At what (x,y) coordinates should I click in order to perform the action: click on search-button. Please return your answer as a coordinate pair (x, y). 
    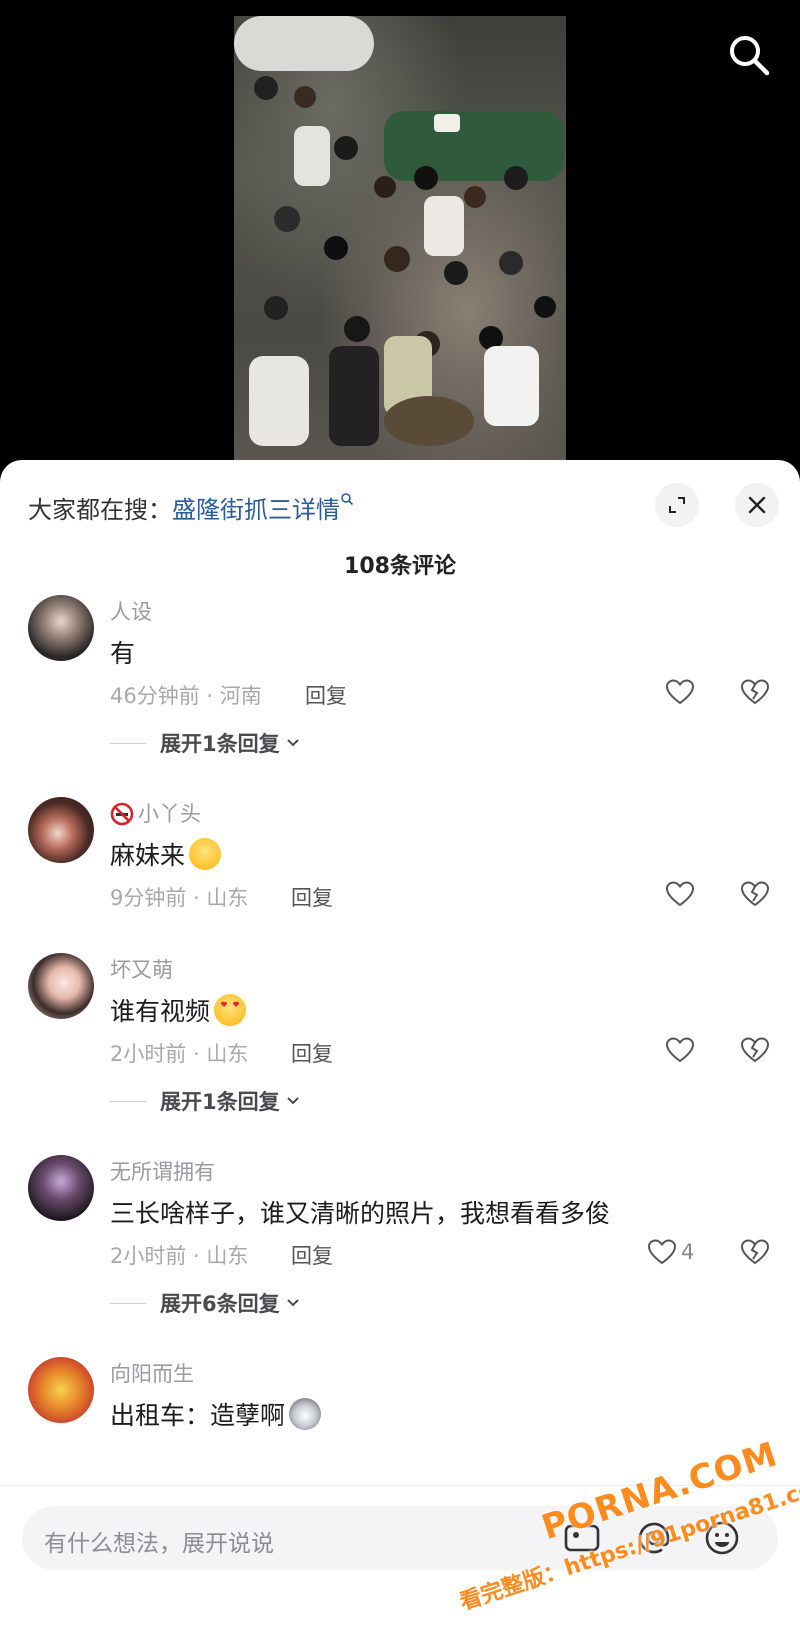
    Looking at the image, I should click on (749, 55).